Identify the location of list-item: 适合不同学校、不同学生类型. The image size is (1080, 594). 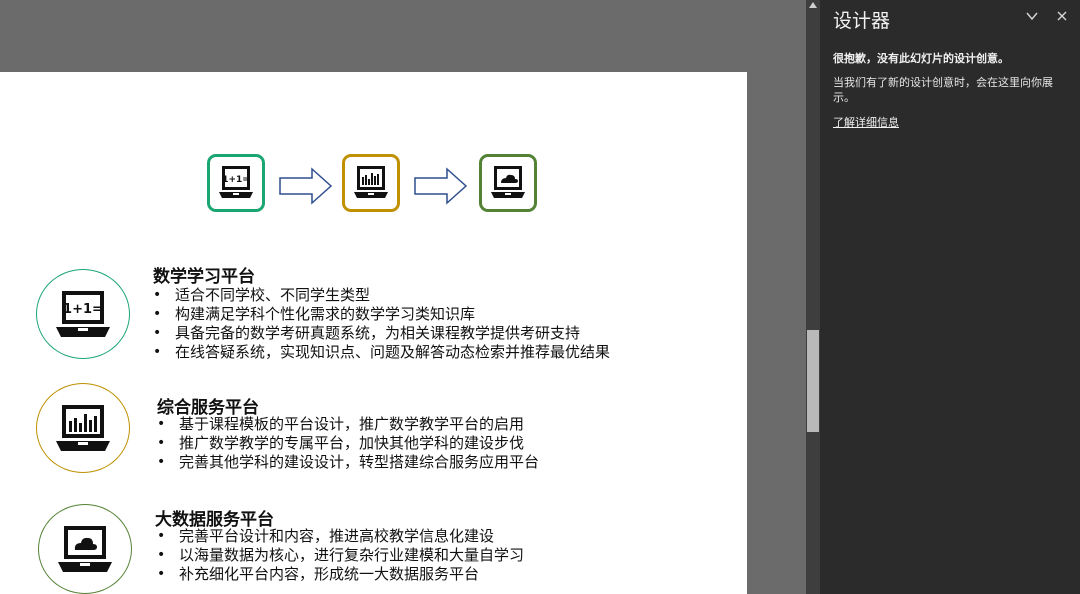
(381, 295).